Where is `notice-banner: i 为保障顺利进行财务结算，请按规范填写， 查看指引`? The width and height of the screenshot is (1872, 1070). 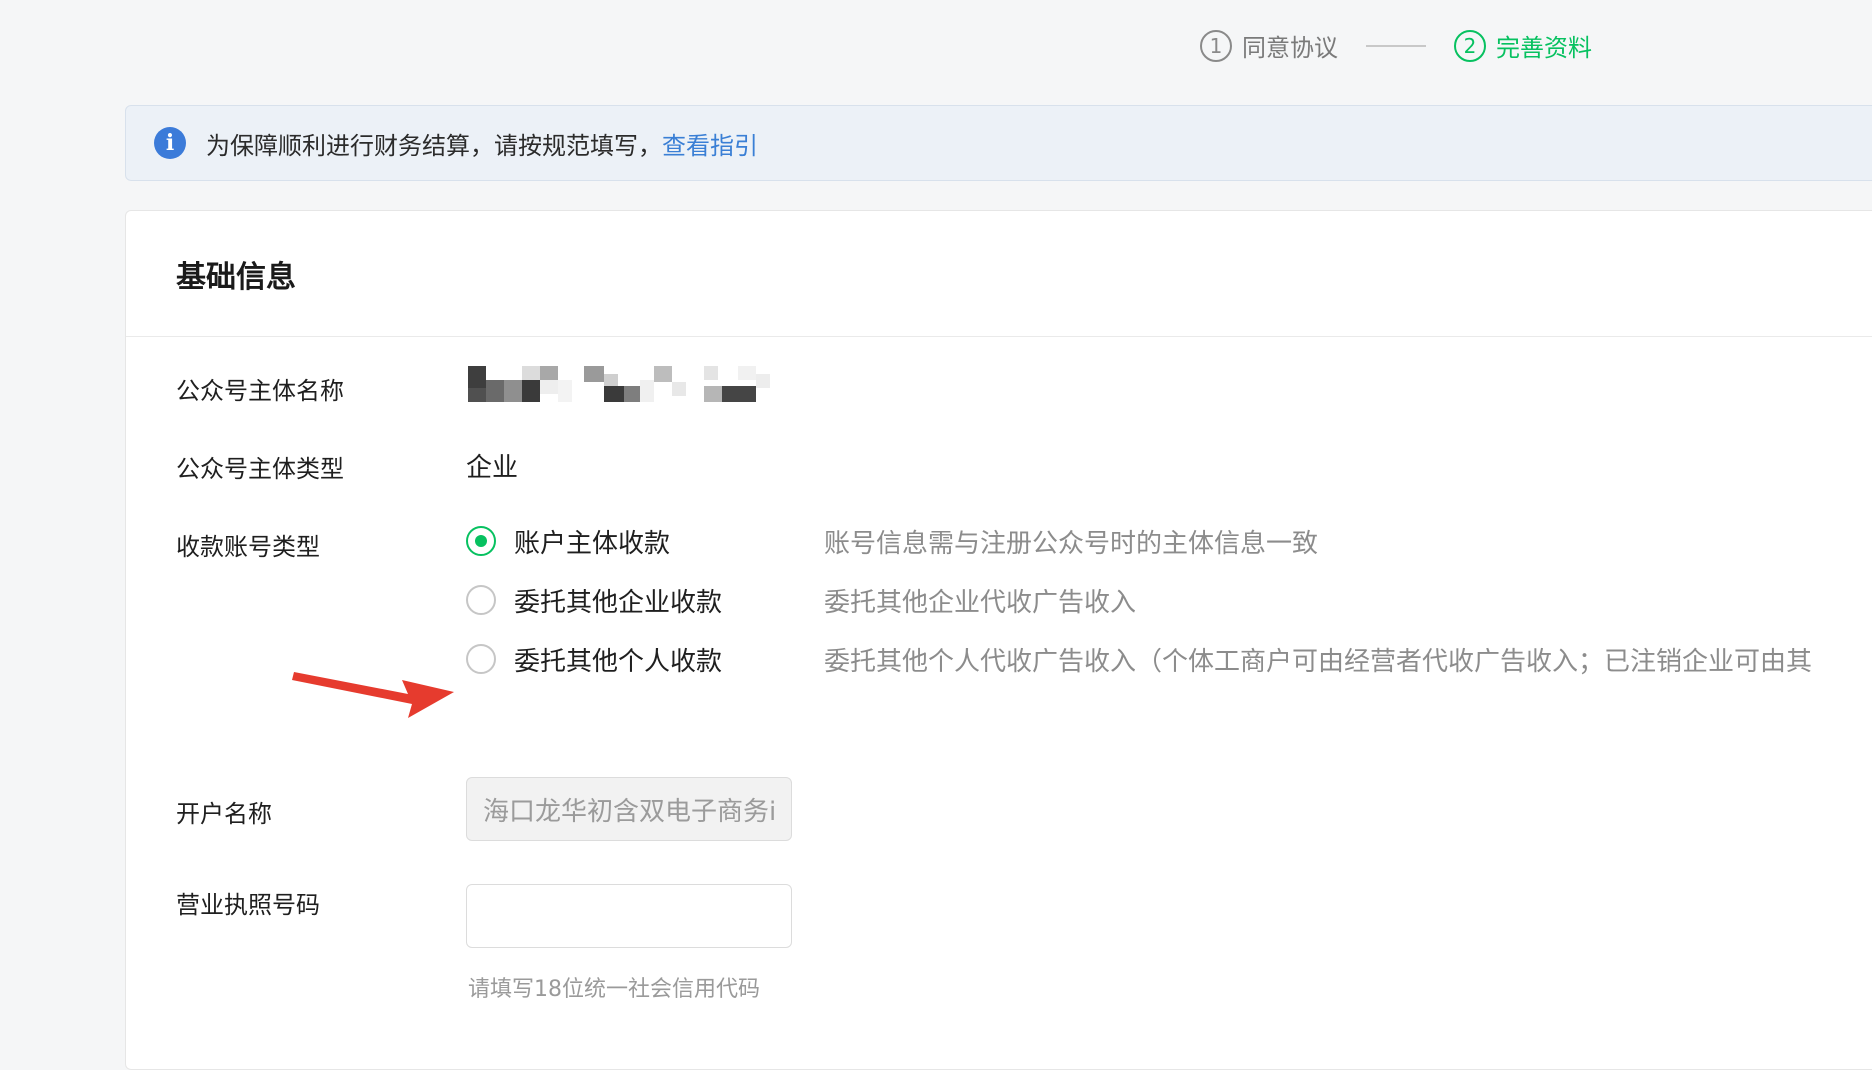
notice-banner: i 为保障顺利进行财务结算，请按规范填写， 查看指引 is located at coordinates (998, 143).